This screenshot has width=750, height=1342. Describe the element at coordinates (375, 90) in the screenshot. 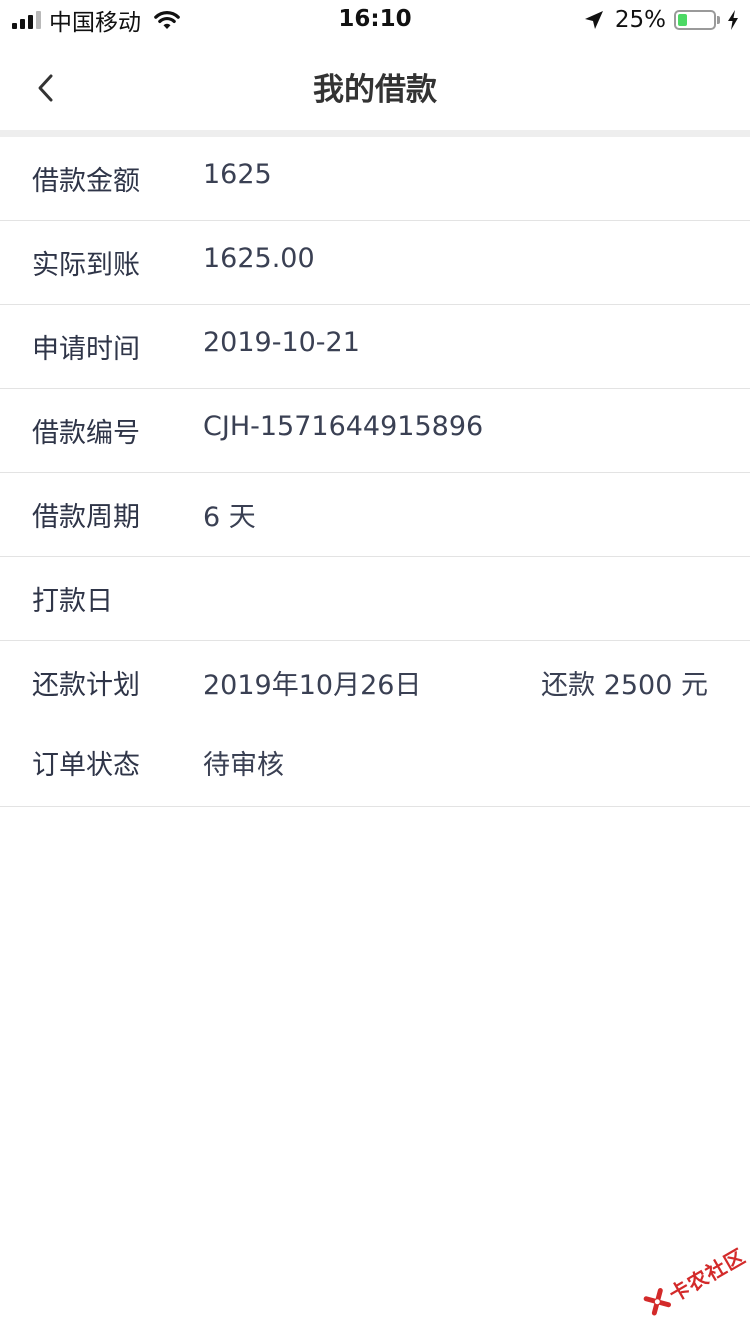

I see `page-title: 我的借款` at that location.